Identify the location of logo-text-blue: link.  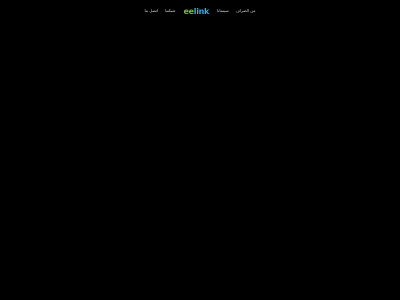
(201, 11).